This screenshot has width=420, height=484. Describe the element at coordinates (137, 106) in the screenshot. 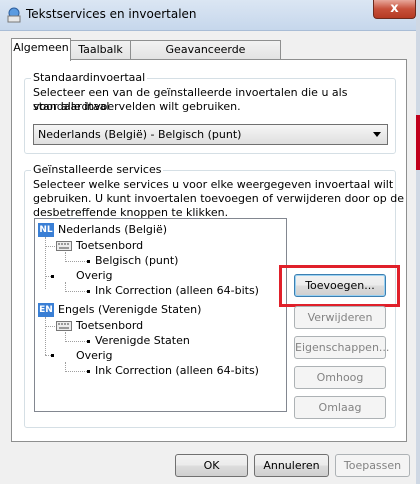

I see `default-language-description-2: voor alle invoervelden wilt gebruiken.` at that location.